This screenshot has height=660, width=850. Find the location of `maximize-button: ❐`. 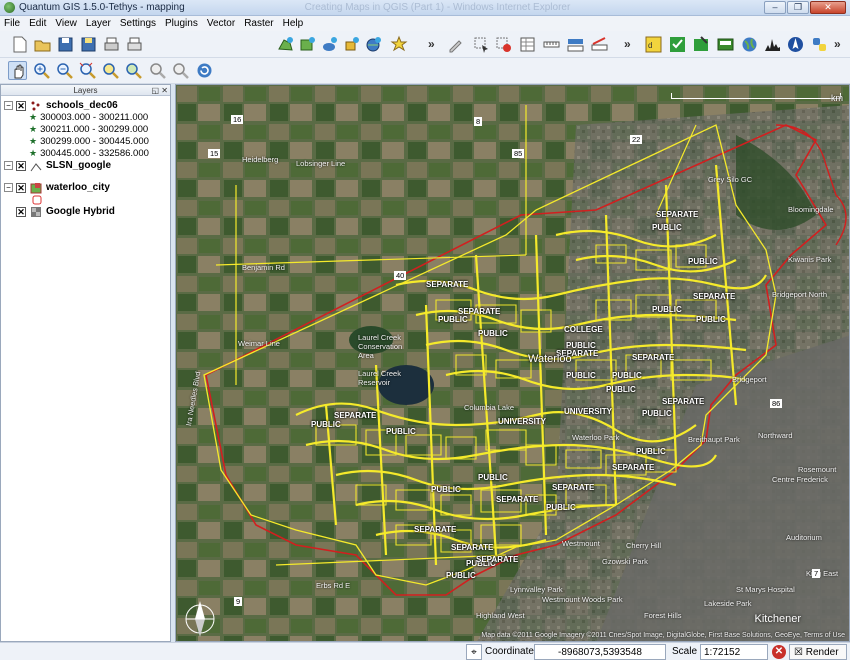

maximize-button: ❐ is located at coordinates (798, 7).